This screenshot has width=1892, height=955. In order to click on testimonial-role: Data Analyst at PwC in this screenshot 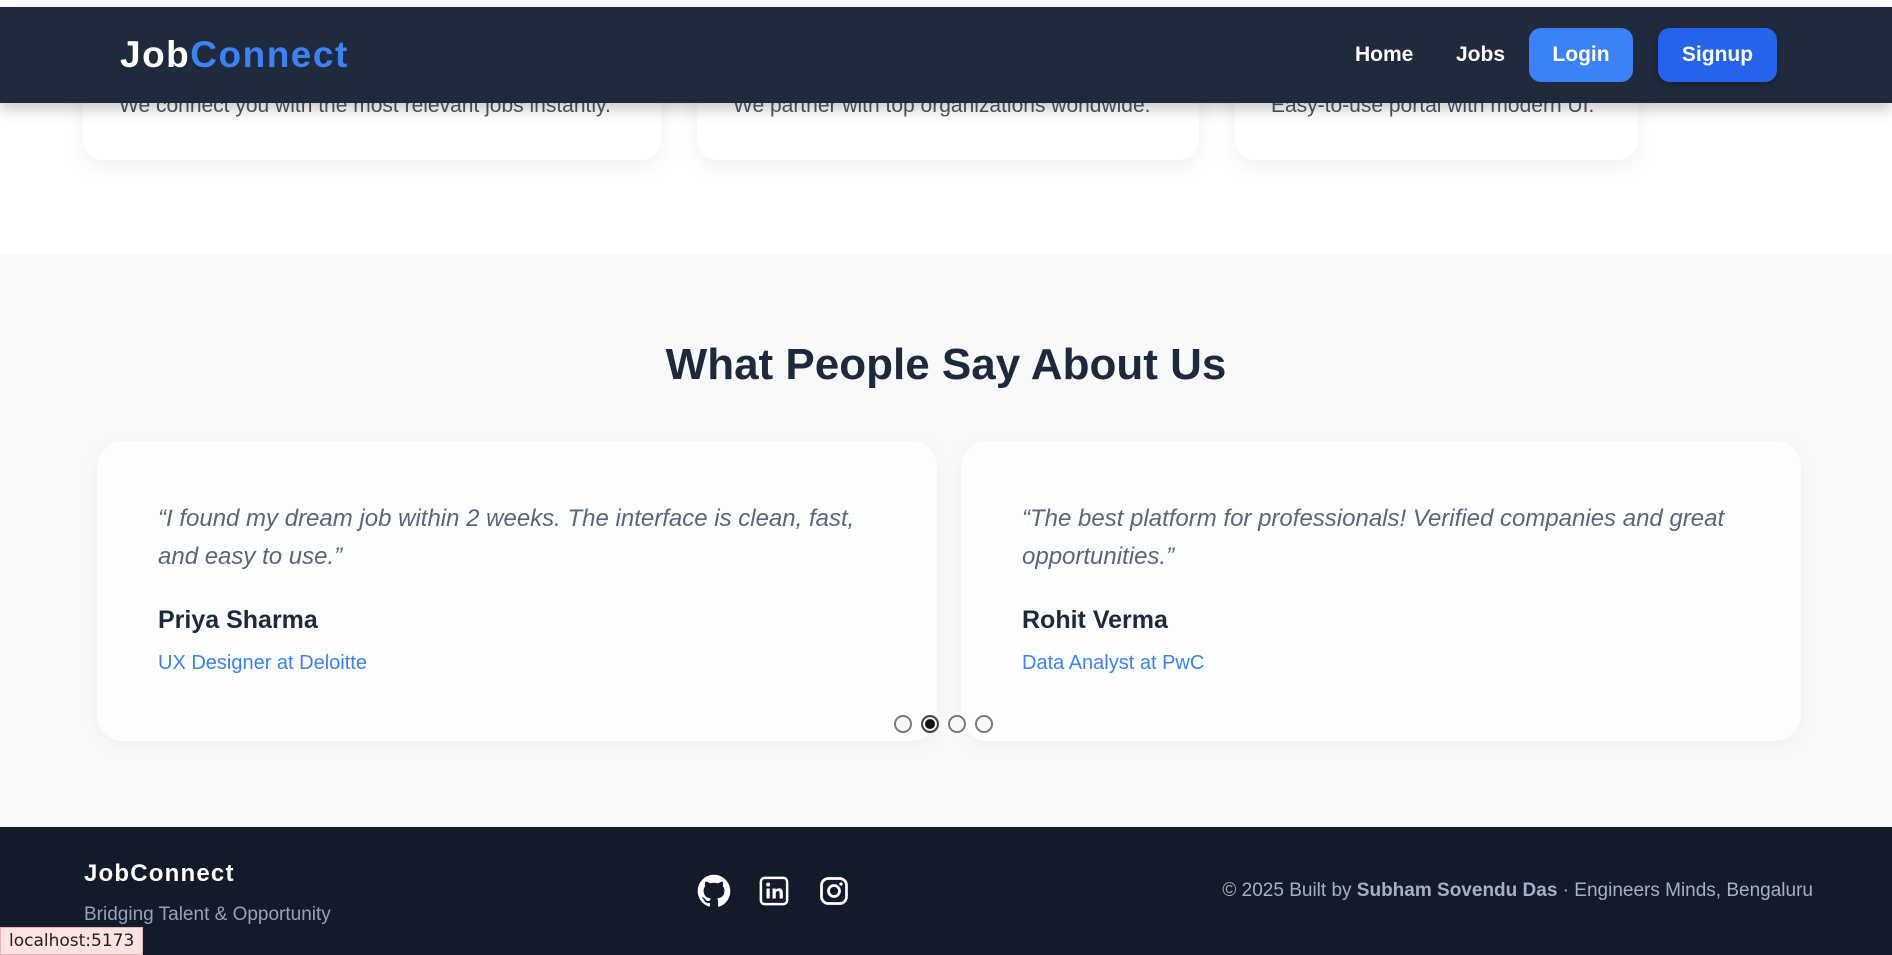, I will do `click(1113, 663)`.